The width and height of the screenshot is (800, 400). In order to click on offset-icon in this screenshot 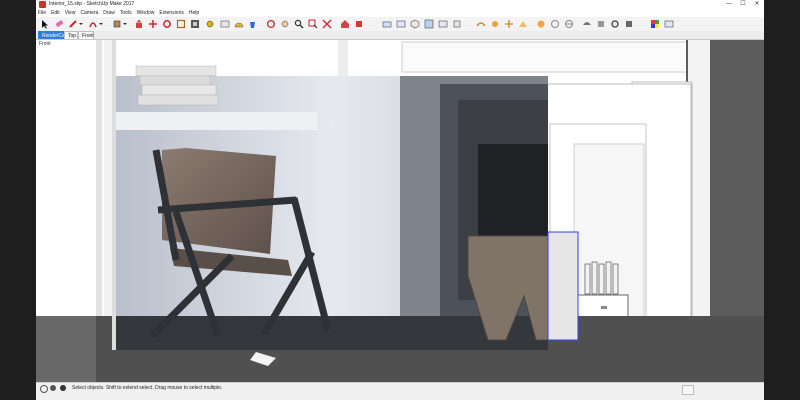, I will do `click(195, 24)`.